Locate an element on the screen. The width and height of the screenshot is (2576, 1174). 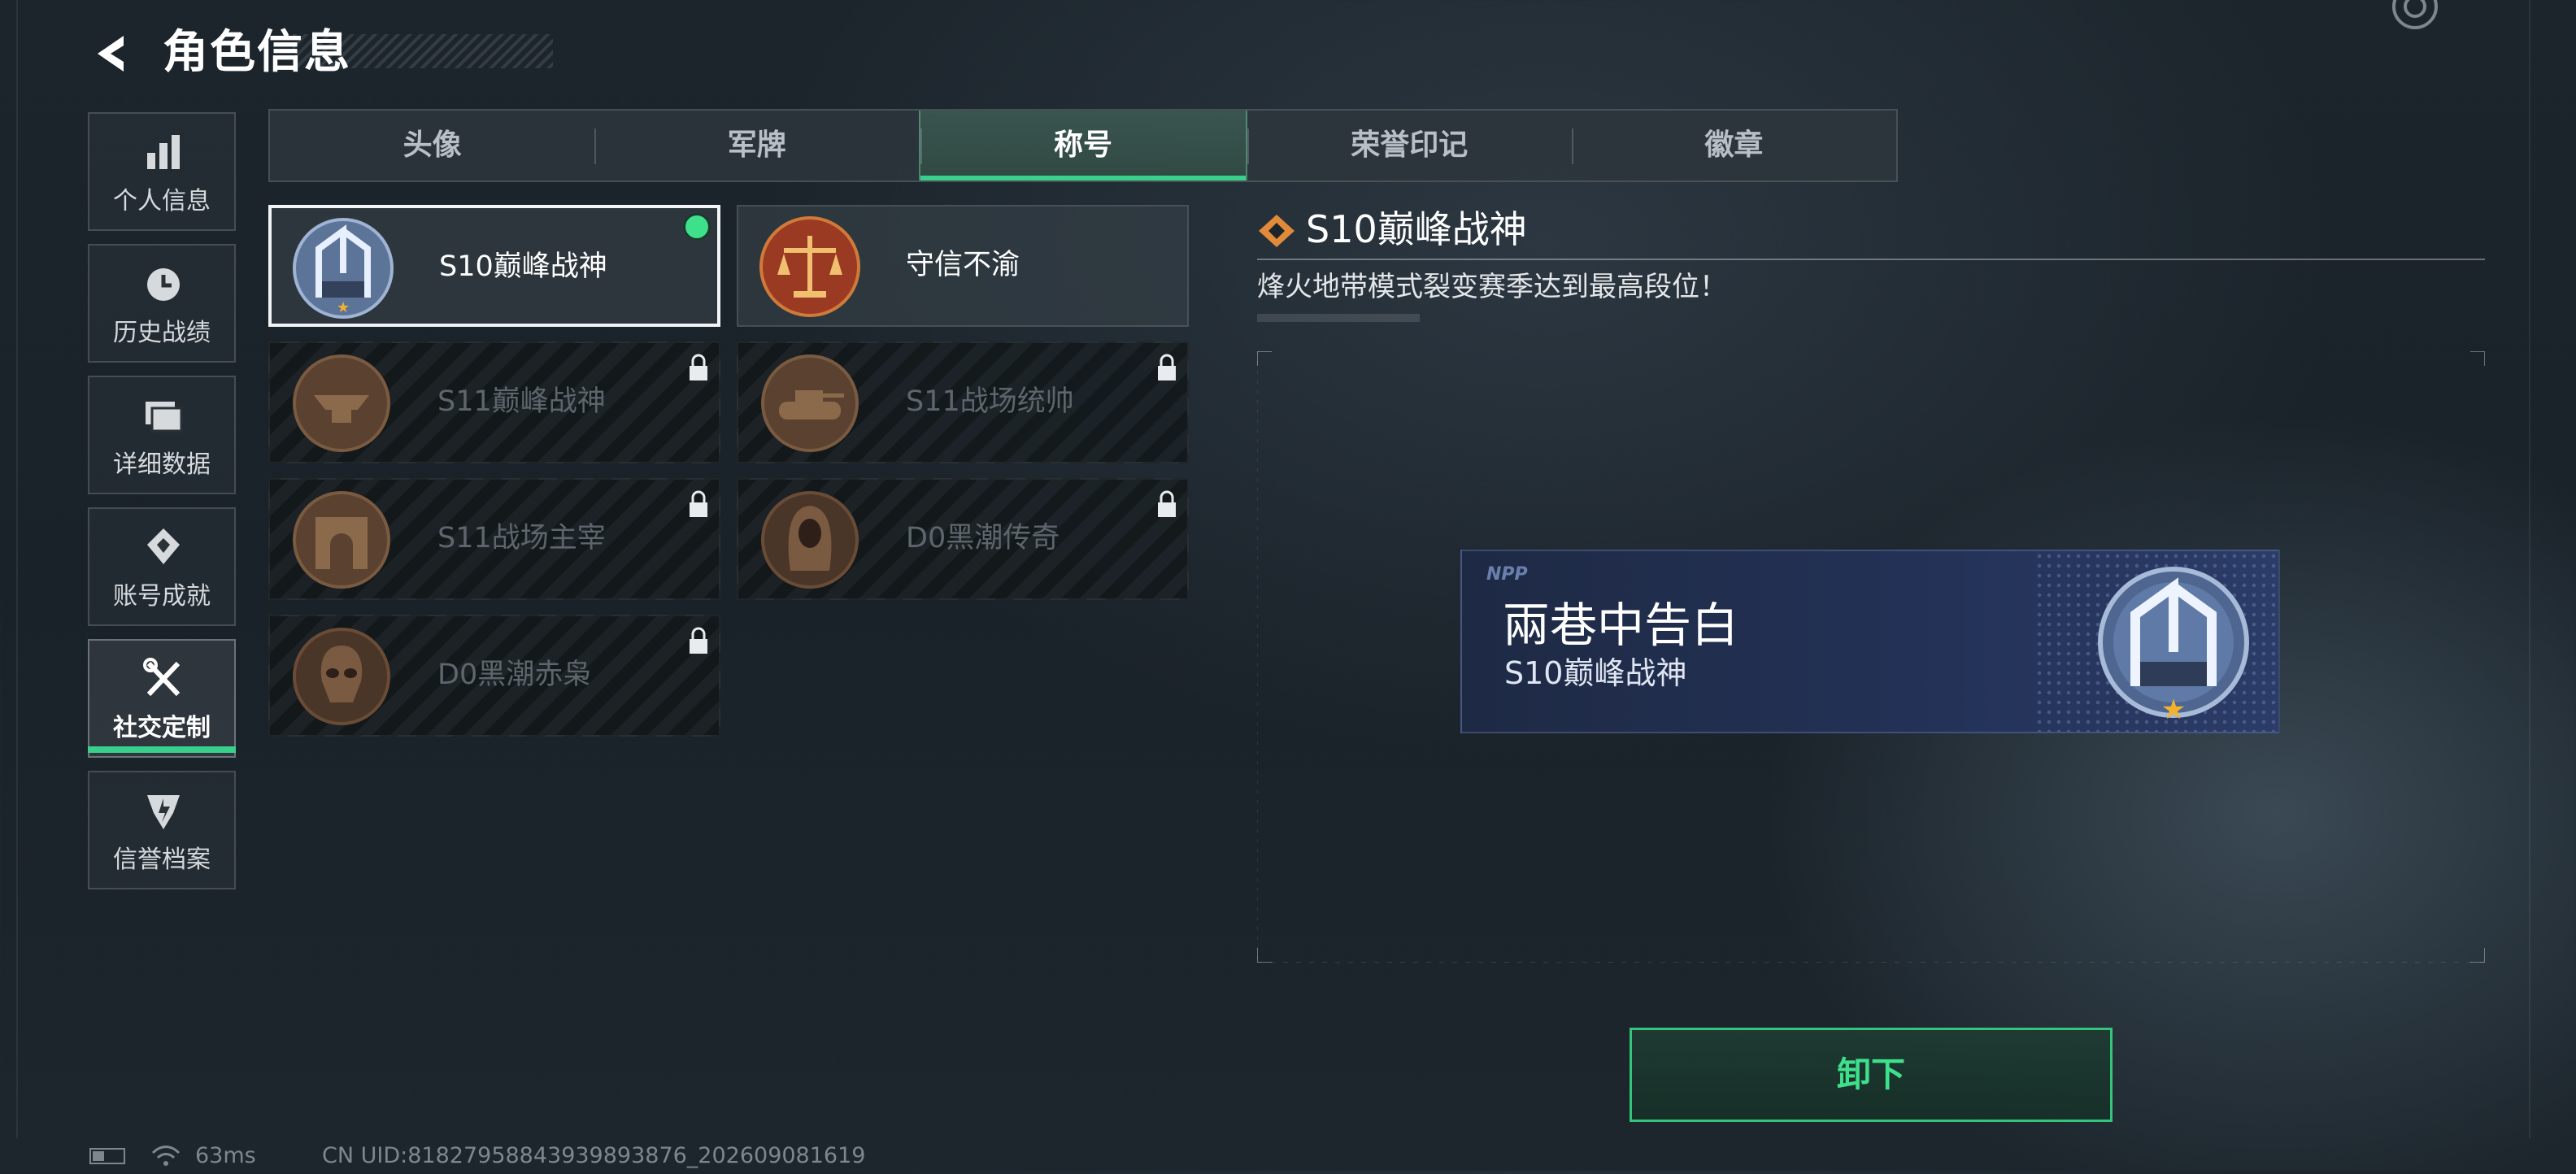
tab-honor-mark: 荣誉印记 is located at coordinates (1410, 146).